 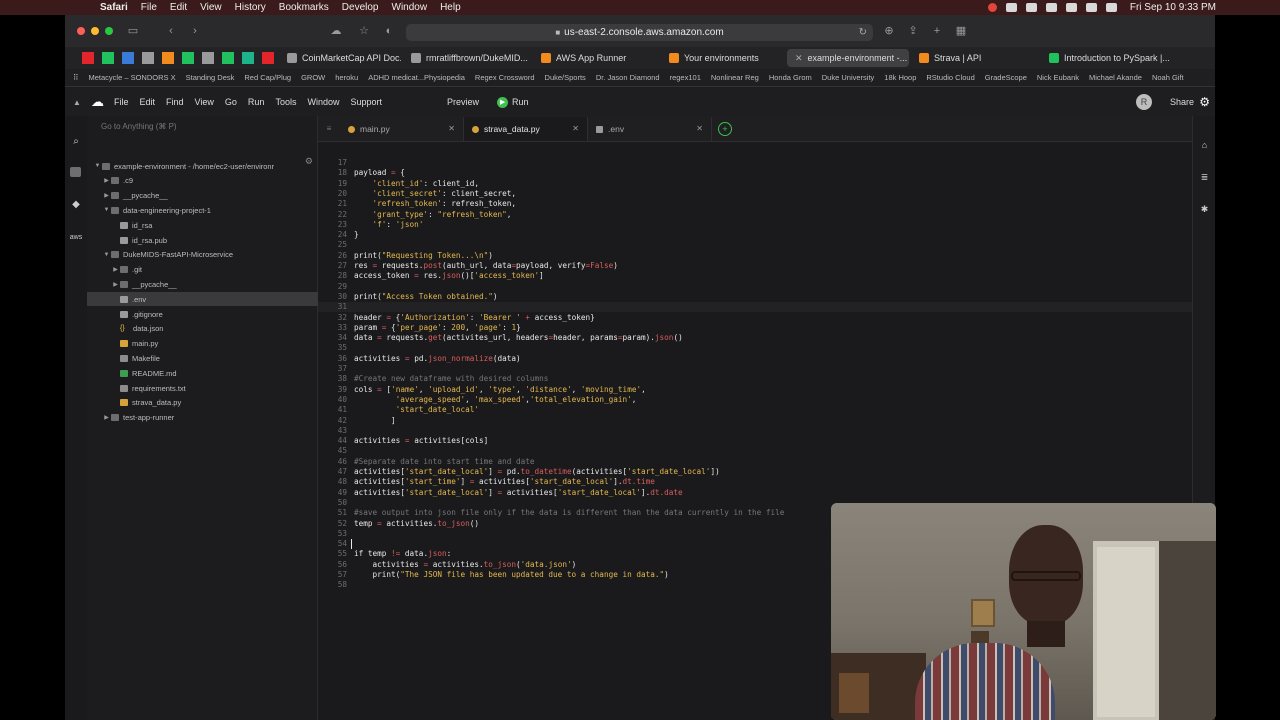 What do you see at coordinates (132, 77) in the screenshot?
I see `bookmark: Metacycle – SONDORS X` at bounding box center [132, 77].